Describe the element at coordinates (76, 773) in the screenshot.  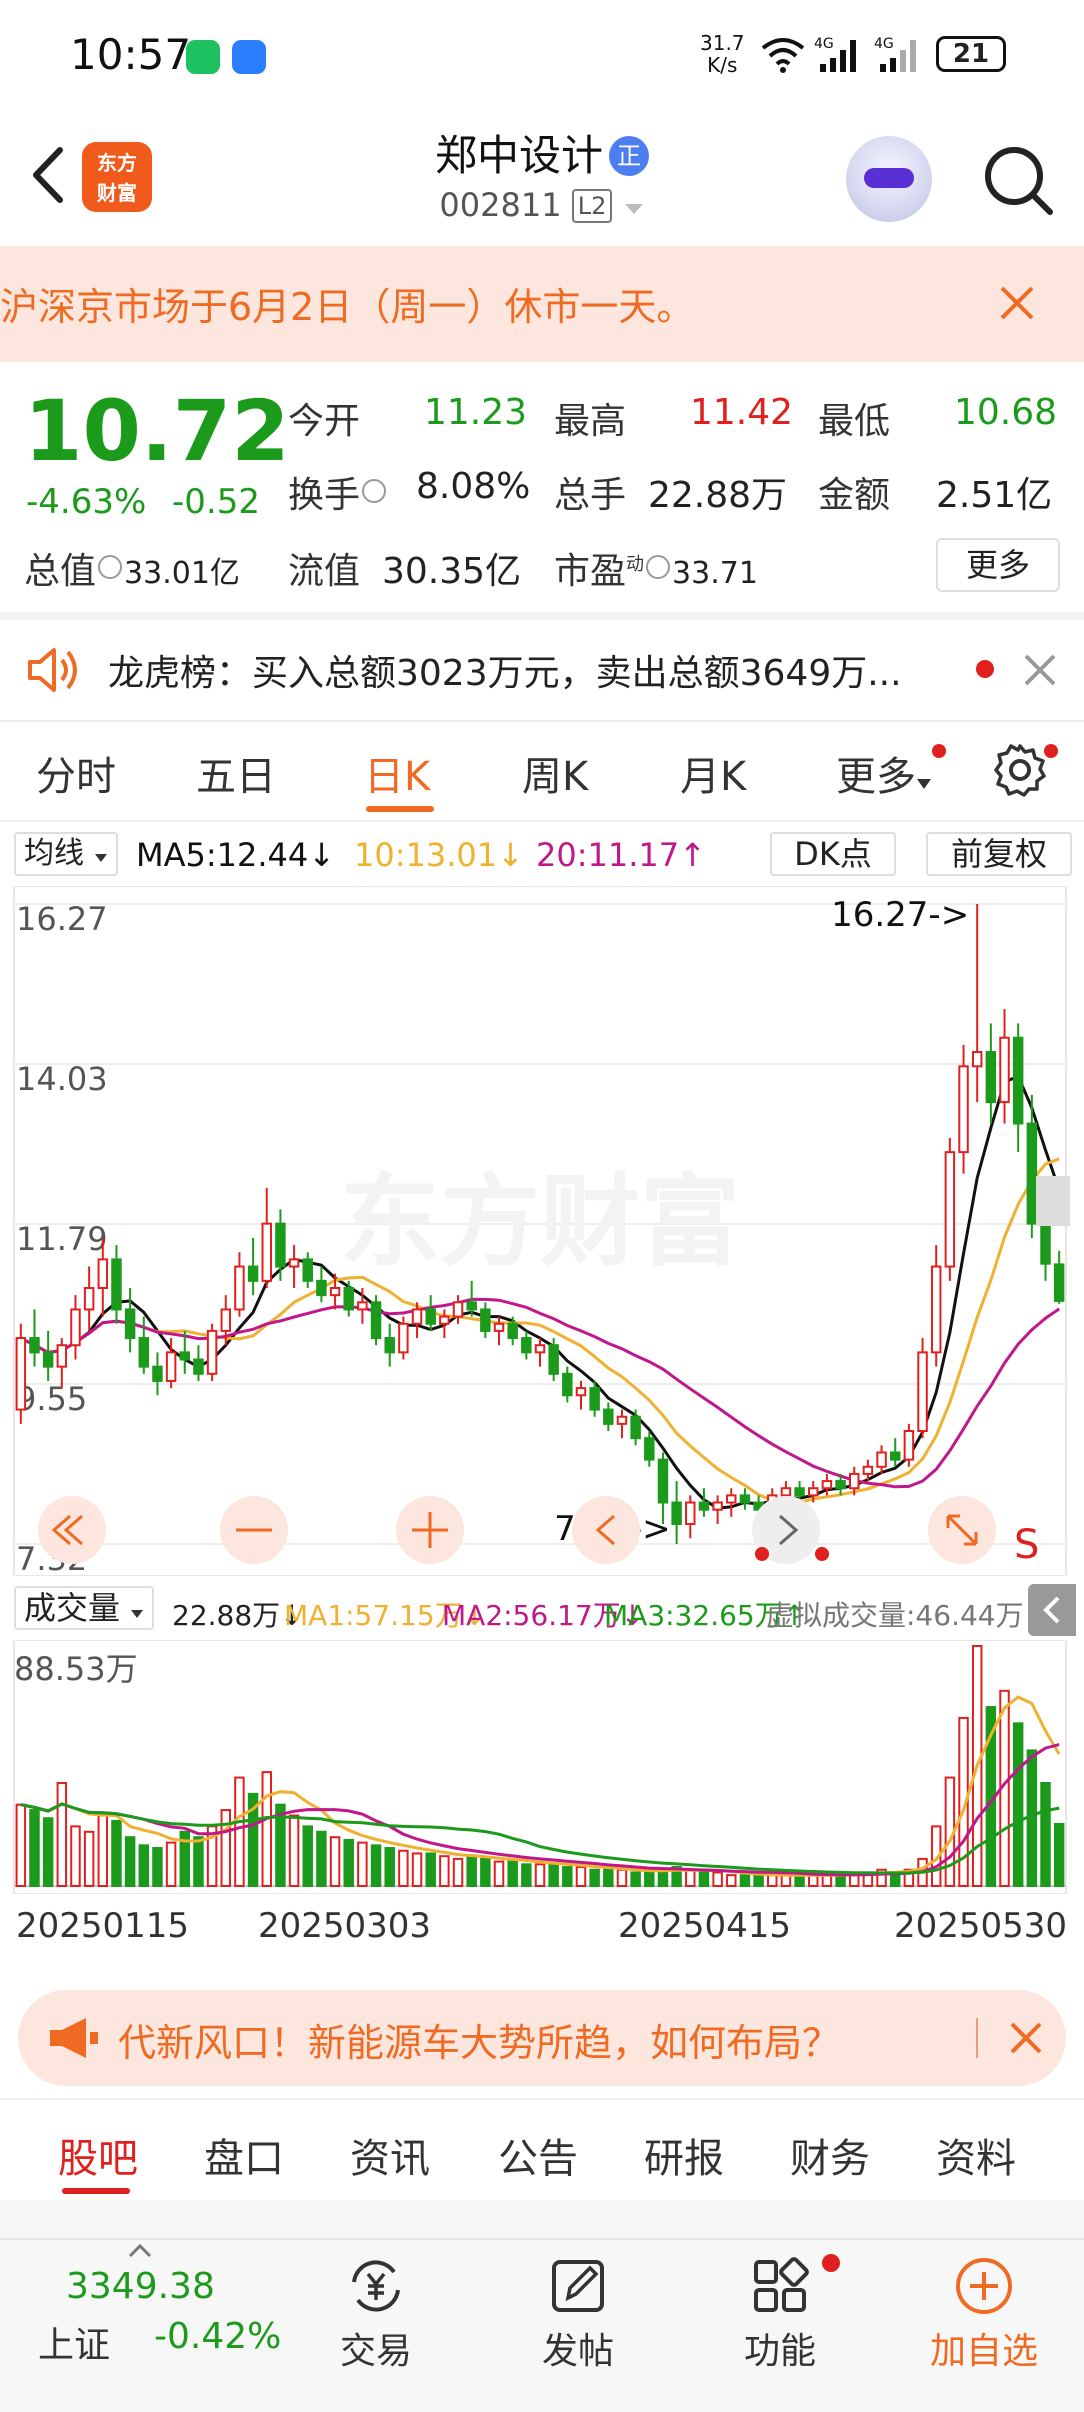
I see `tab-intraday: 分时` at that location.